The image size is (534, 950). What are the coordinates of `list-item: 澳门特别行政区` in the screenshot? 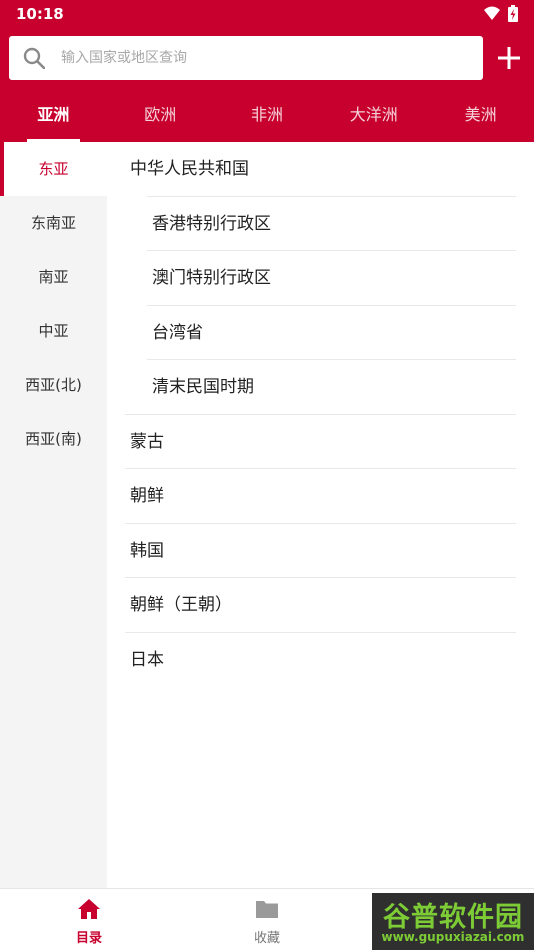 It's located at (320, 278).